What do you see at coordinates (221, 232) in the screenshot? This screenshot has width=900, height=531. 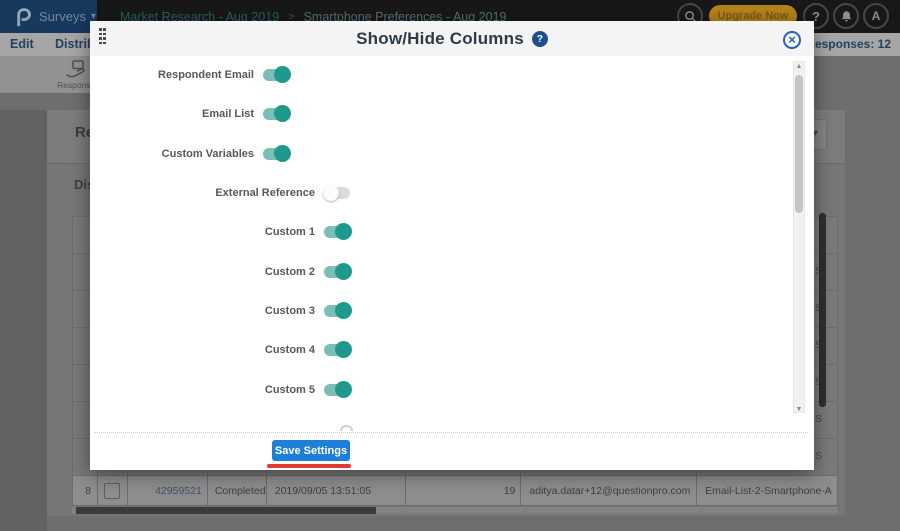 I see `toggle-row-custom-1: Custom 1` at bounding box center [221, 232].